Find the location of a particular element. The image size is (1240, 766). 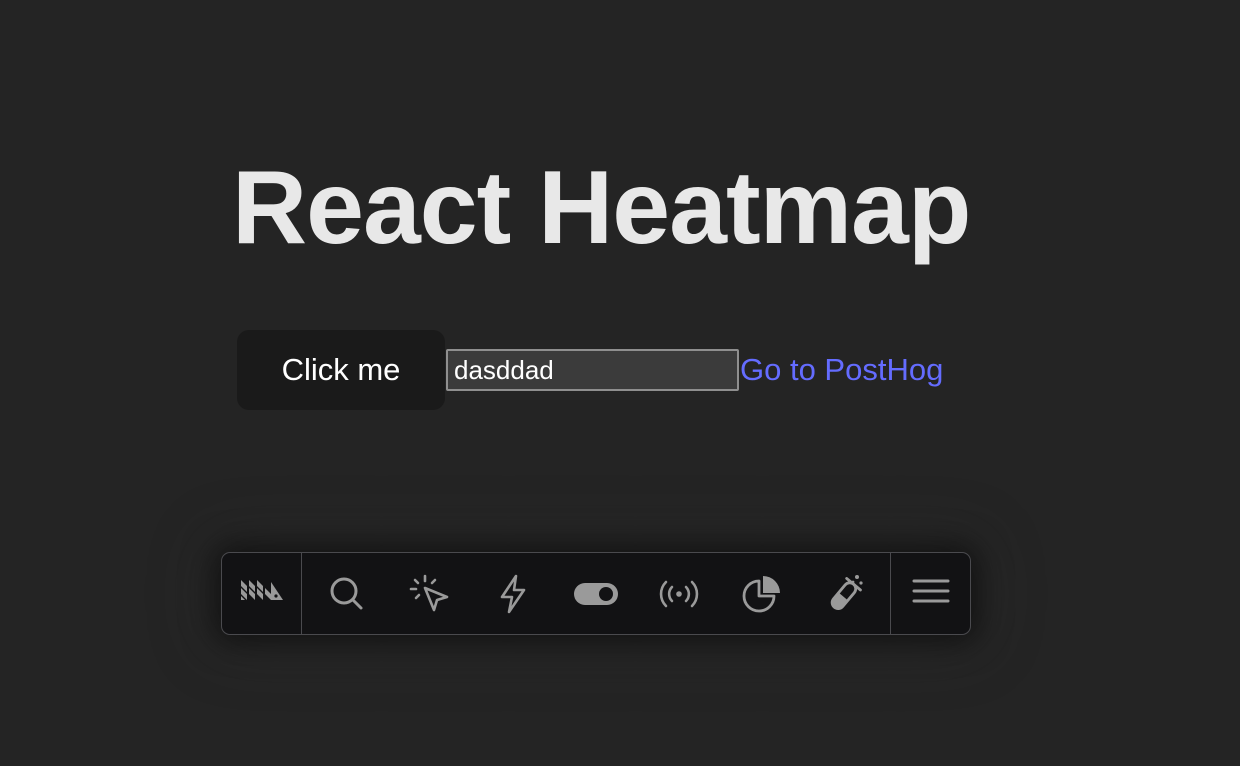

toggle-icon is located at coordinates (596, 594).